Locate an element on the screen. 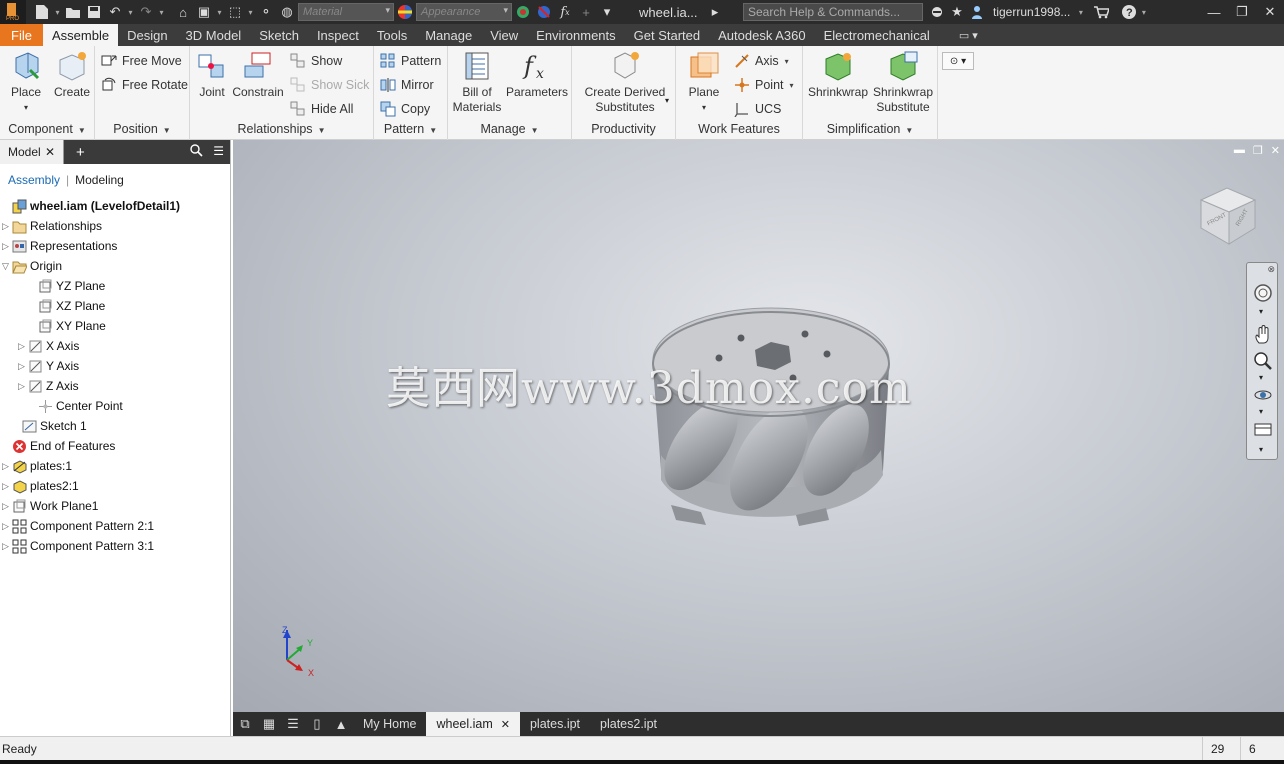 Image resolution: width=1284 pixels, height=764 pixels. open-folder-icon is located at coordinates (73, 12).